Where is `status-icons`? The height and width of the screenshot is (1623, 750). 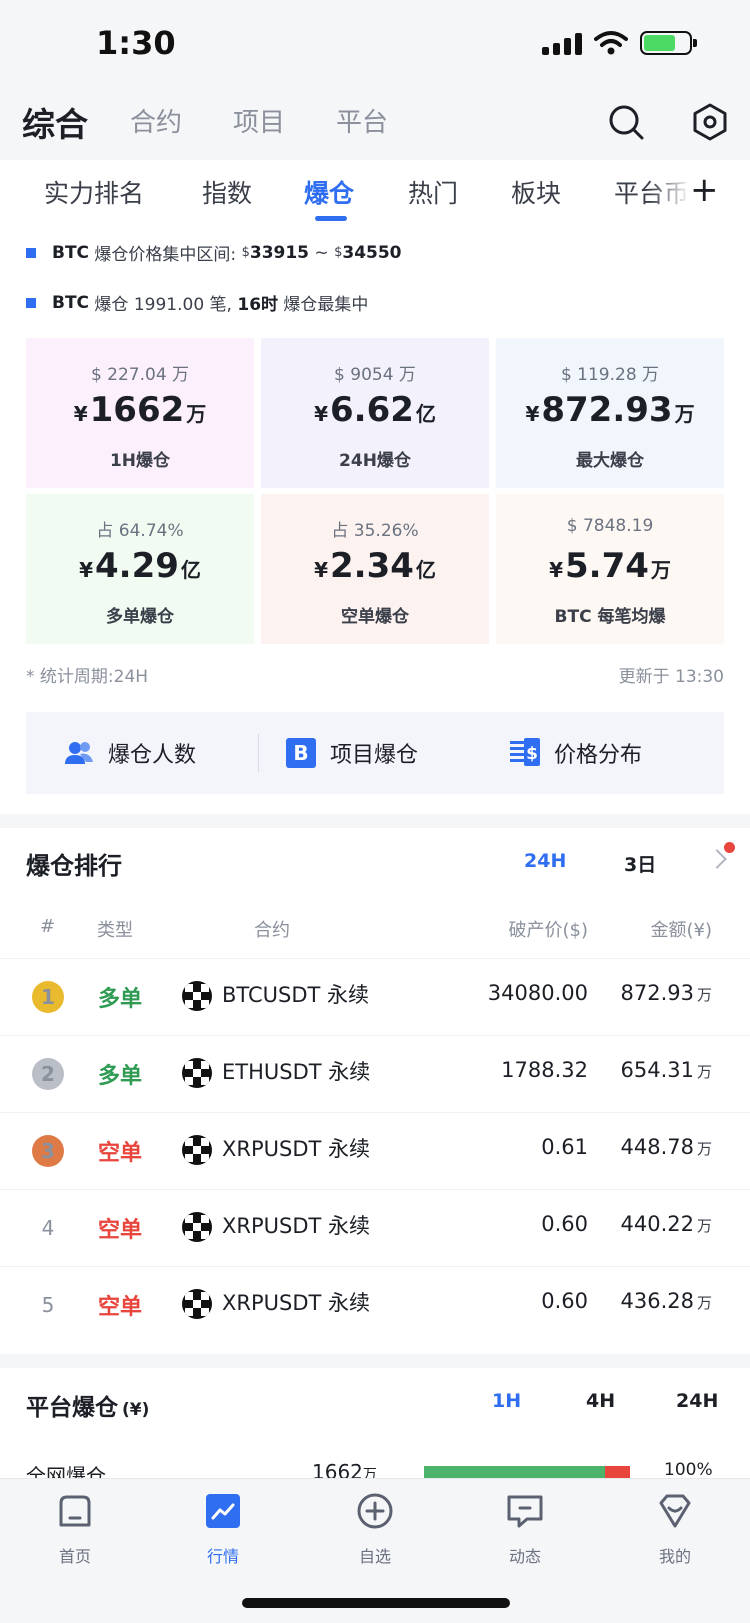 status-icons is located at coordinates (619, 43).